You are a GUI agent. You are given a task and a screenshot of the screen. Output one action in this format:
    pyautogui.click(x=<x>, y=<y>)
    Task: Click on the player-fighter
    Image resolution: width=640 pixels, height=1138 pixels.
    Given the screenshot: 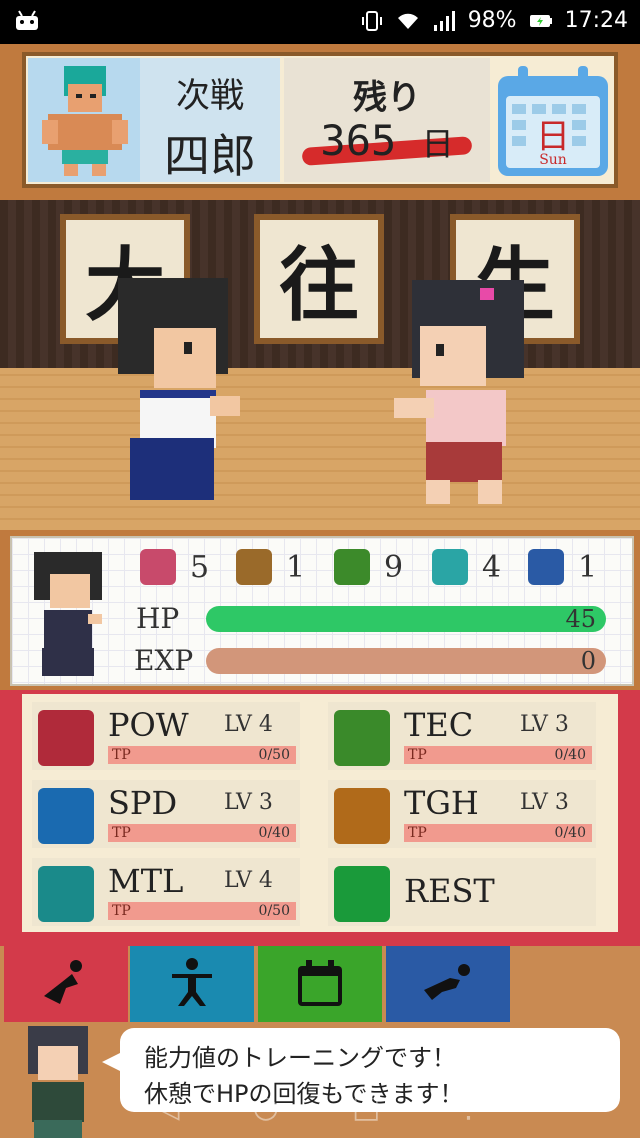 What is the action you would take?
    pyautogui.click(x=179, y=389)
    